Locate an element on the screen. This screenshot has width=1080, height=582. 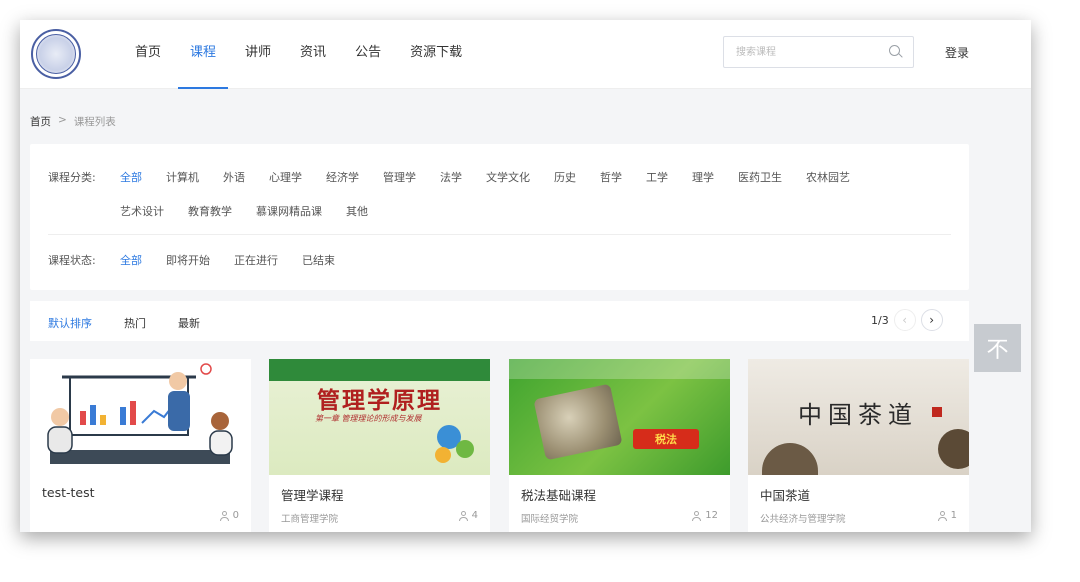
enrollment-count-value: 4 is located at coordinates (474, 515).